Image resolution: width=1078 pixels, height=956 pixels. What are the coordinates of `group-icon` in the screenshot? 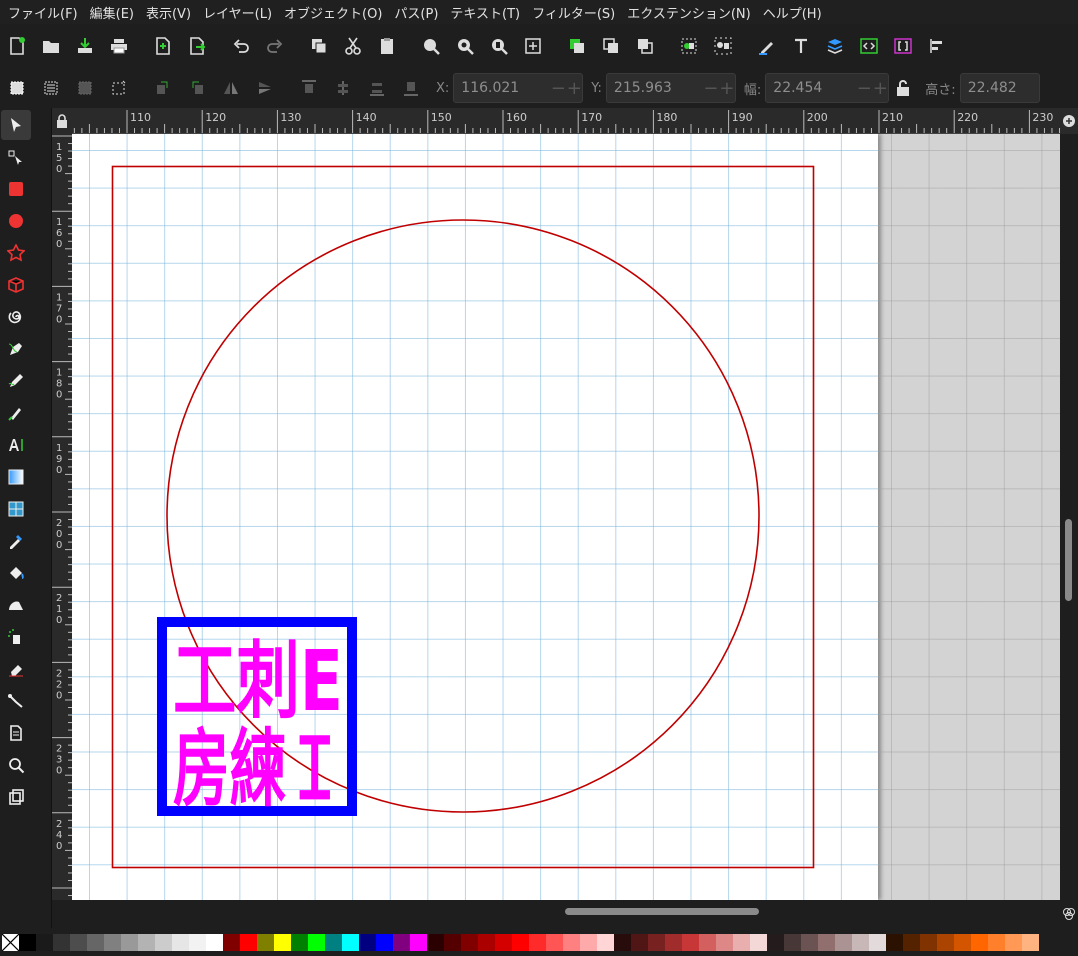 It's located at (689, 46).